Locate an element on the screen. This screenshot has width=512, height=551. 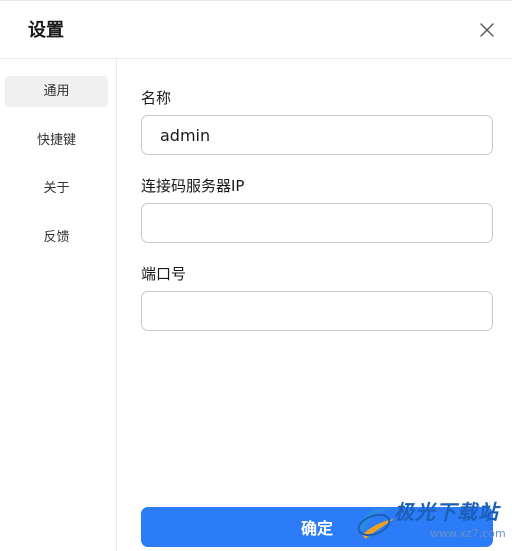
sidebar-item-shortcuts: 快捷键 is located at coordinates (56, 140).